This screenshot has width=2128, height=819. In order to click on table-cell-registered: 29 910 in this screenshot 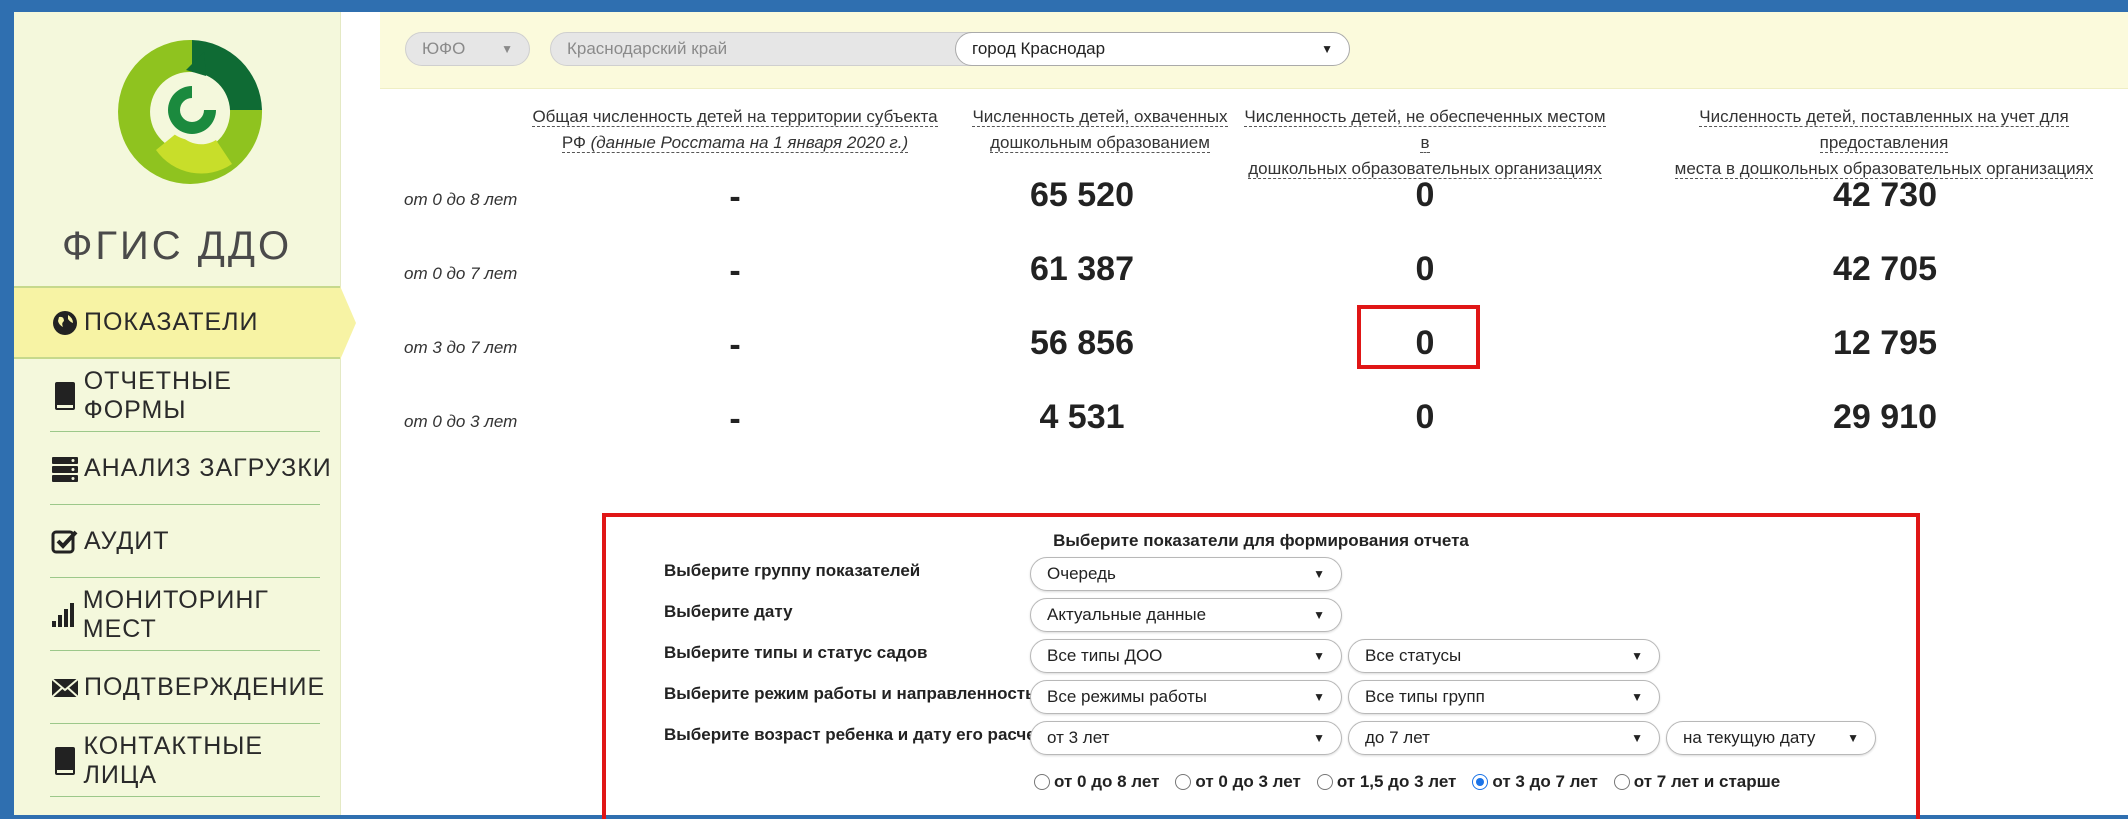, I will do `click(1885, 417)`.